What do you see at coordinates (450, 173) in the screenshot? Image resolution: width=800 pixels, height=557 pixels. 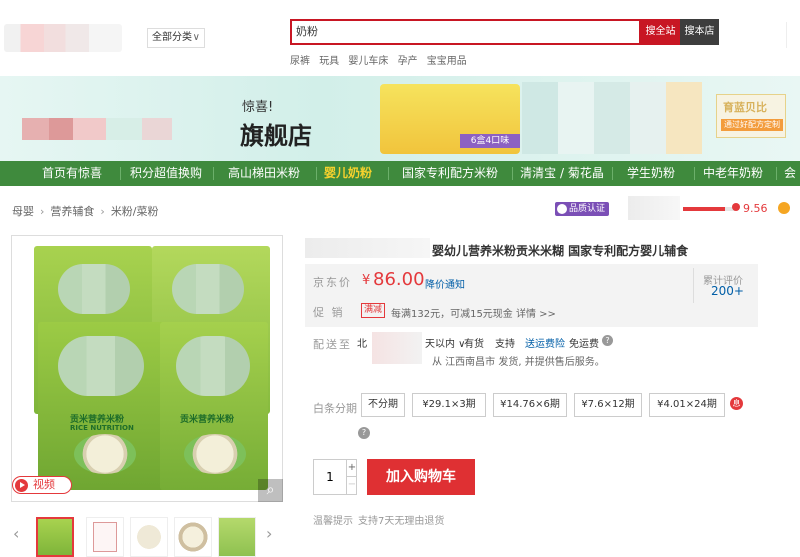 I see `nav-item-patent-formula: 国家专利配方米粉` at bounding box center [450, 173].